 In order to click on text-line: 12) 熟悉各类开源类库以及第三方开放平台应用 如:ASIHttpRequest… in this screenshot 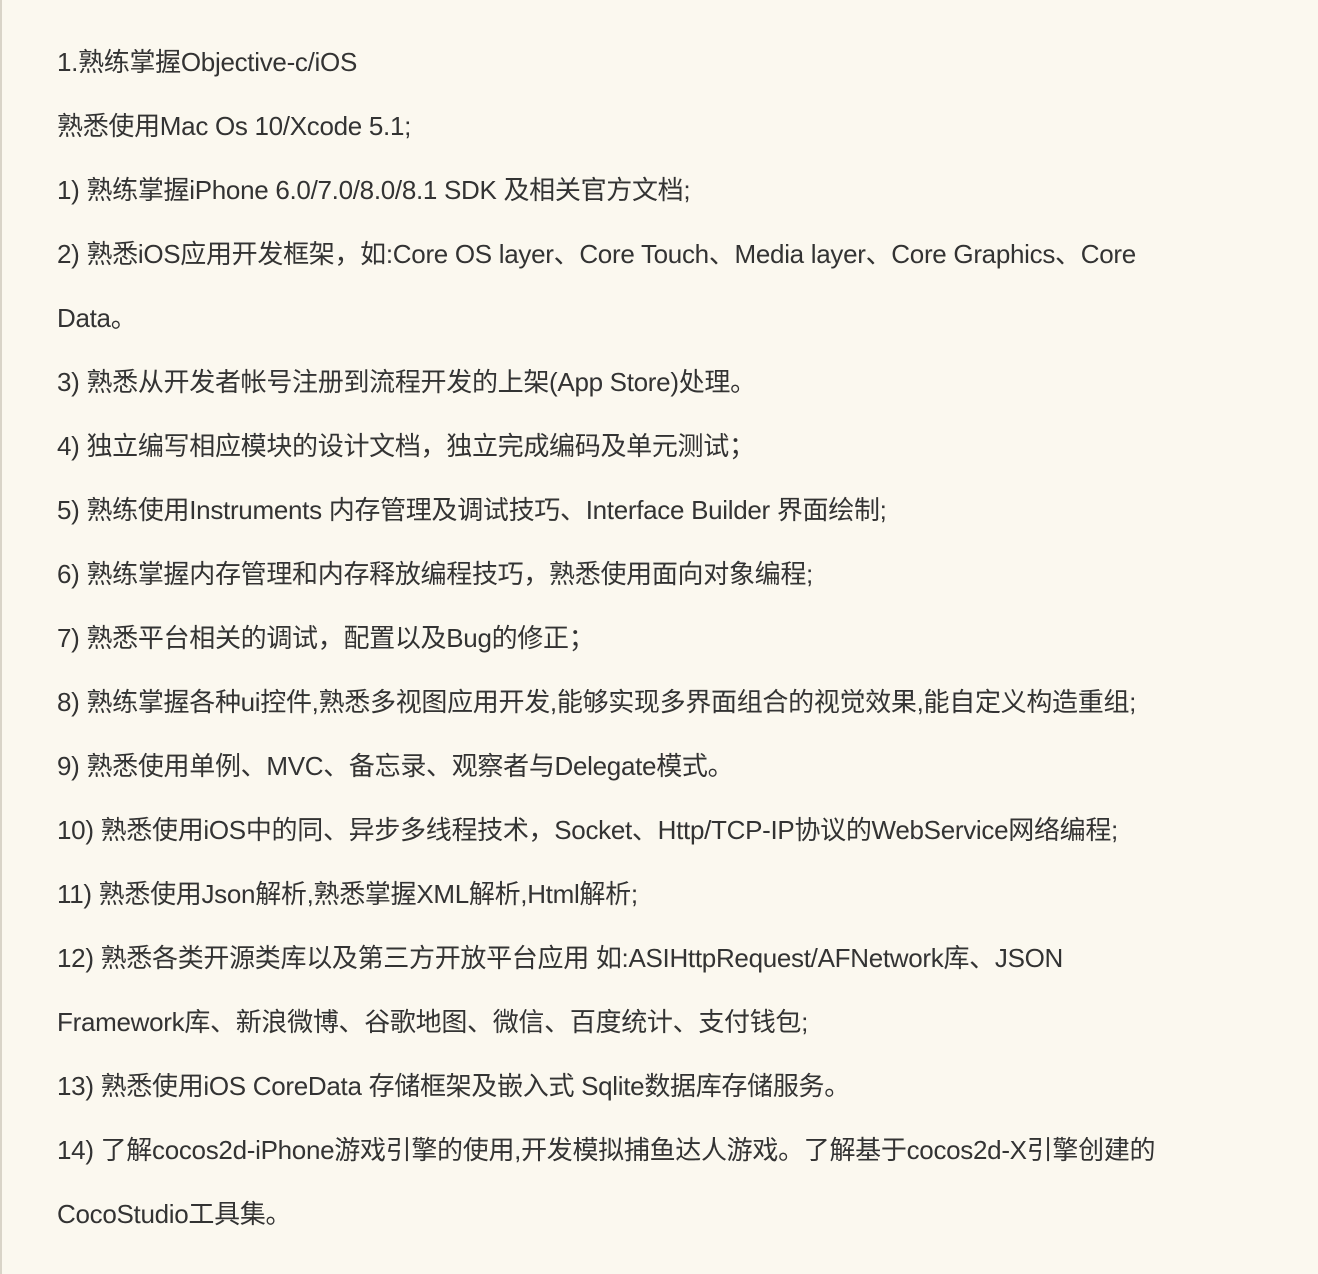, I will do `click(560, 958)`.